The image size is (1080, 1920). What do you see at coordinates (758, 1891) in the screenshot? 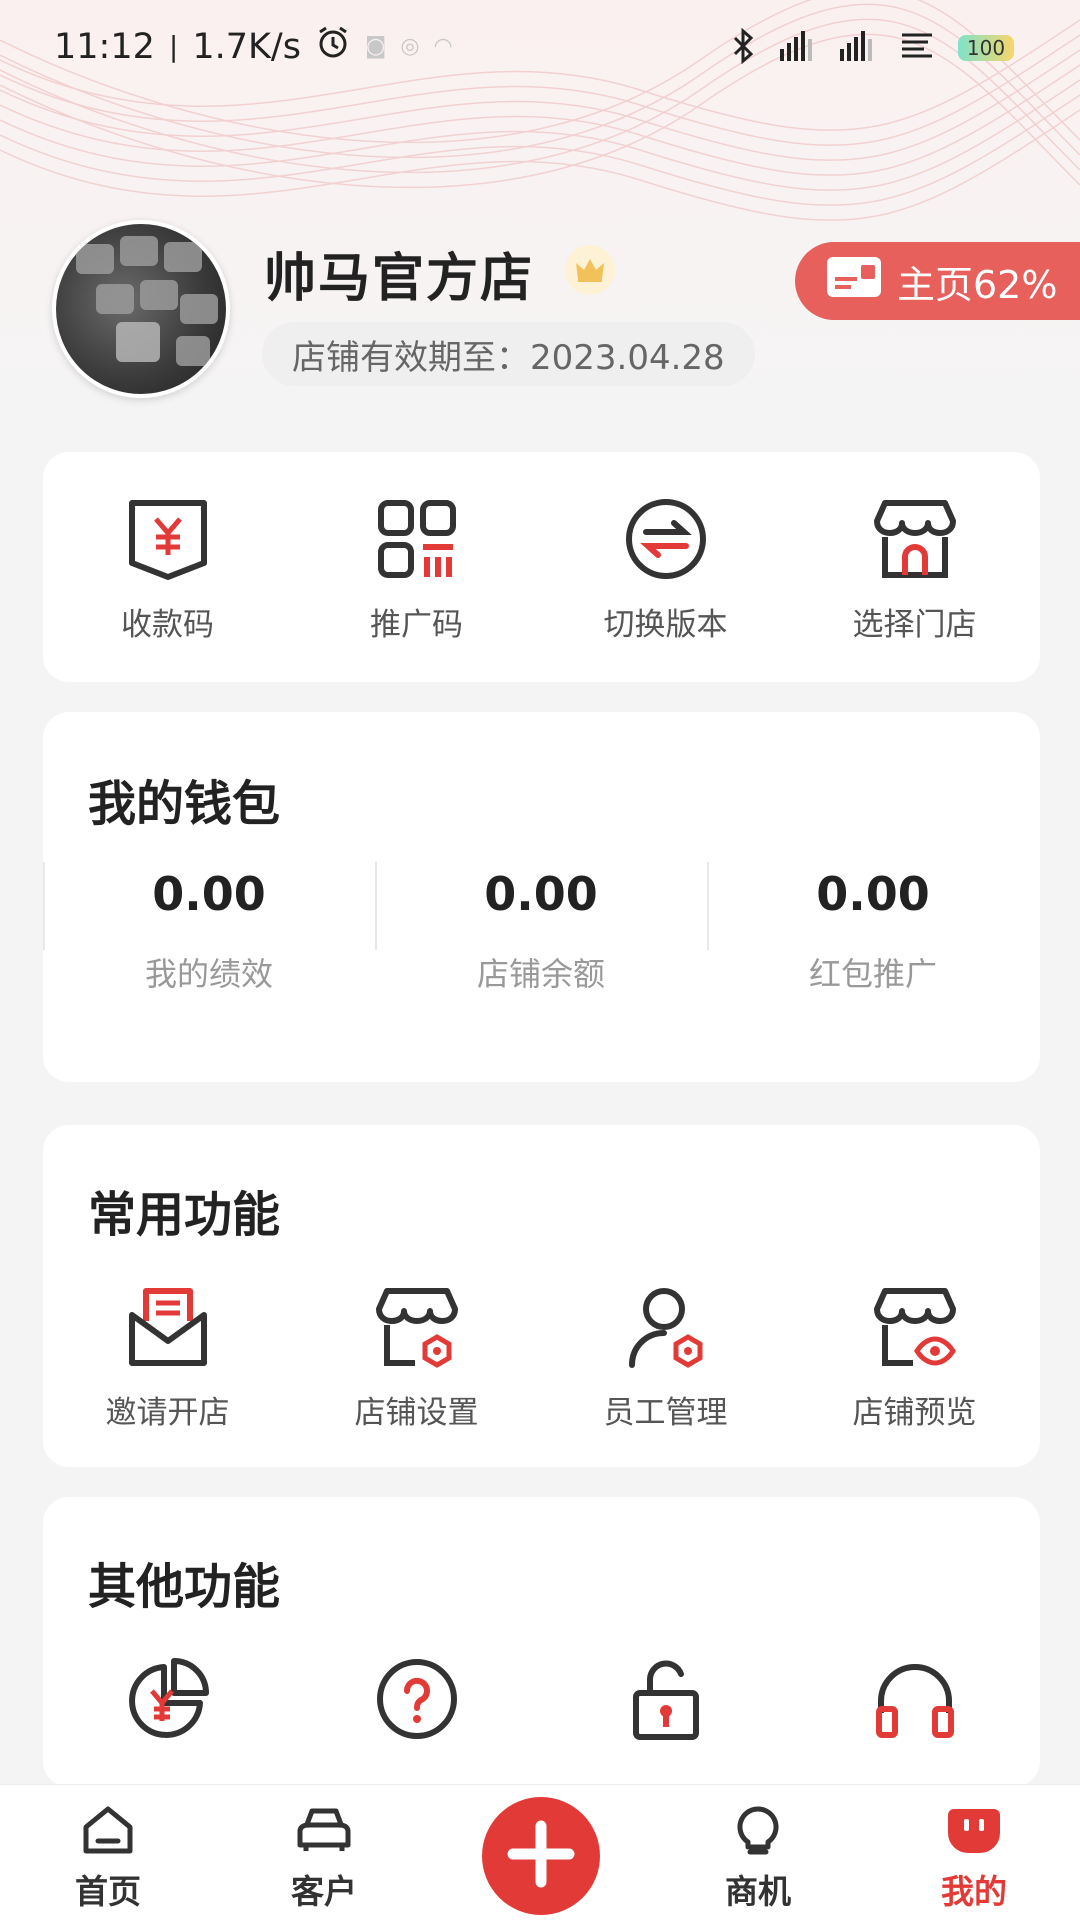
I see `nav-label: 商机` at bounding box center [758, 1891].